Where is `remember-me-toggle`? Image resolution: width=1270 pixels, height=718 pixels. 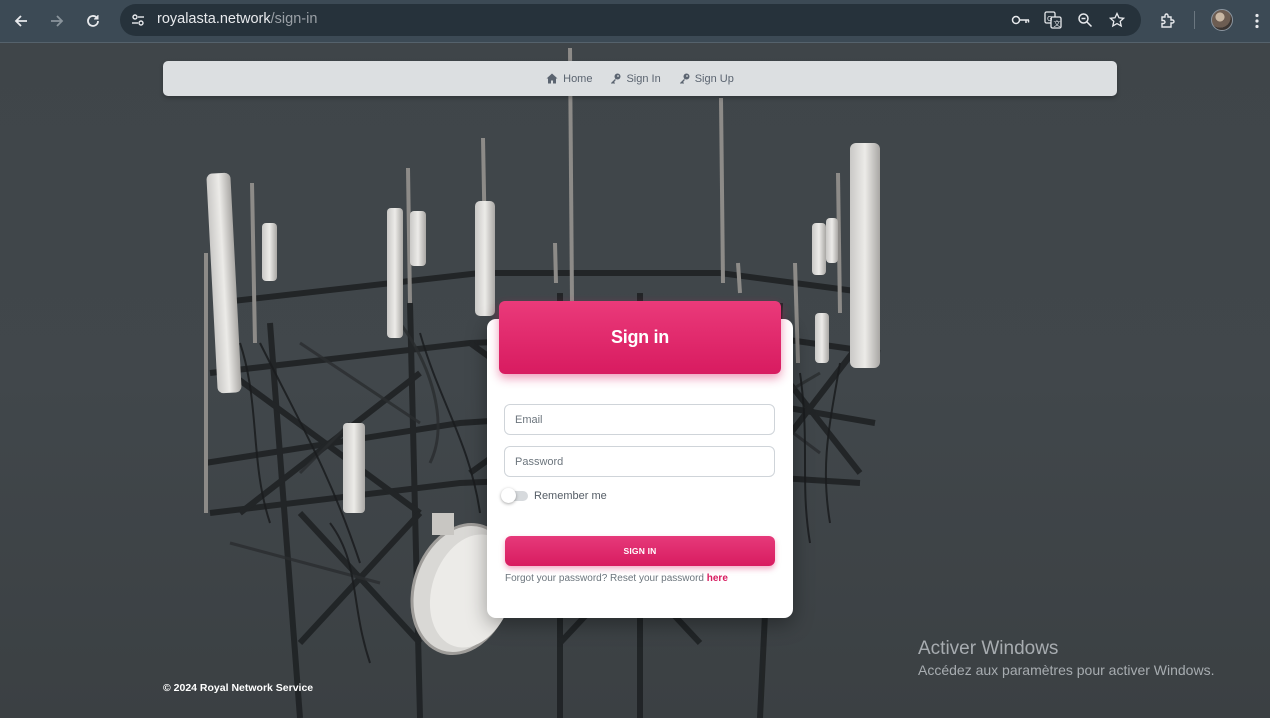
remember-me-toggle is located at coordinates (514, 495).